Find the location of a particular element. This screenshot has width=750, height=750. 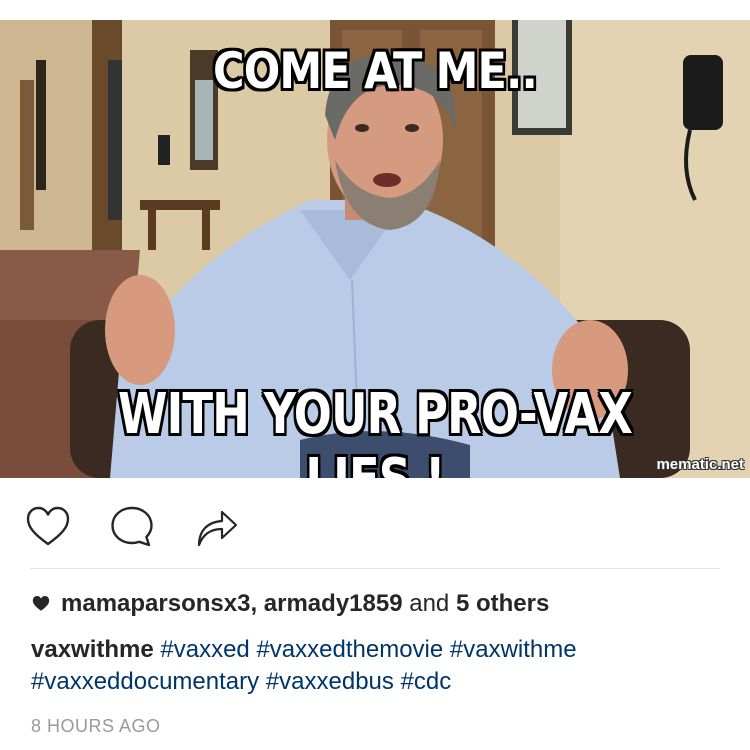

meme-bottom-text: WITH YOUR PRO-VAX LIES ! is located at coordinates (375, 430).